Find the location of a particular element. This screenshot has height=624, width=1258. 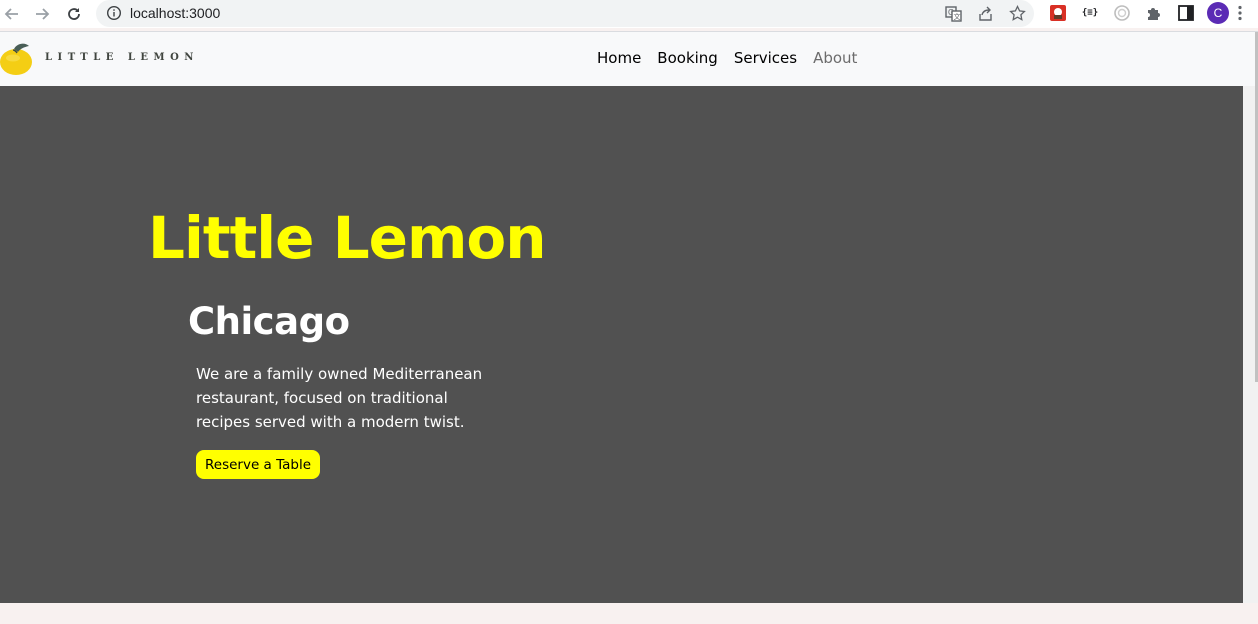

side-panel-icon is located at coordinates (1186, 13).